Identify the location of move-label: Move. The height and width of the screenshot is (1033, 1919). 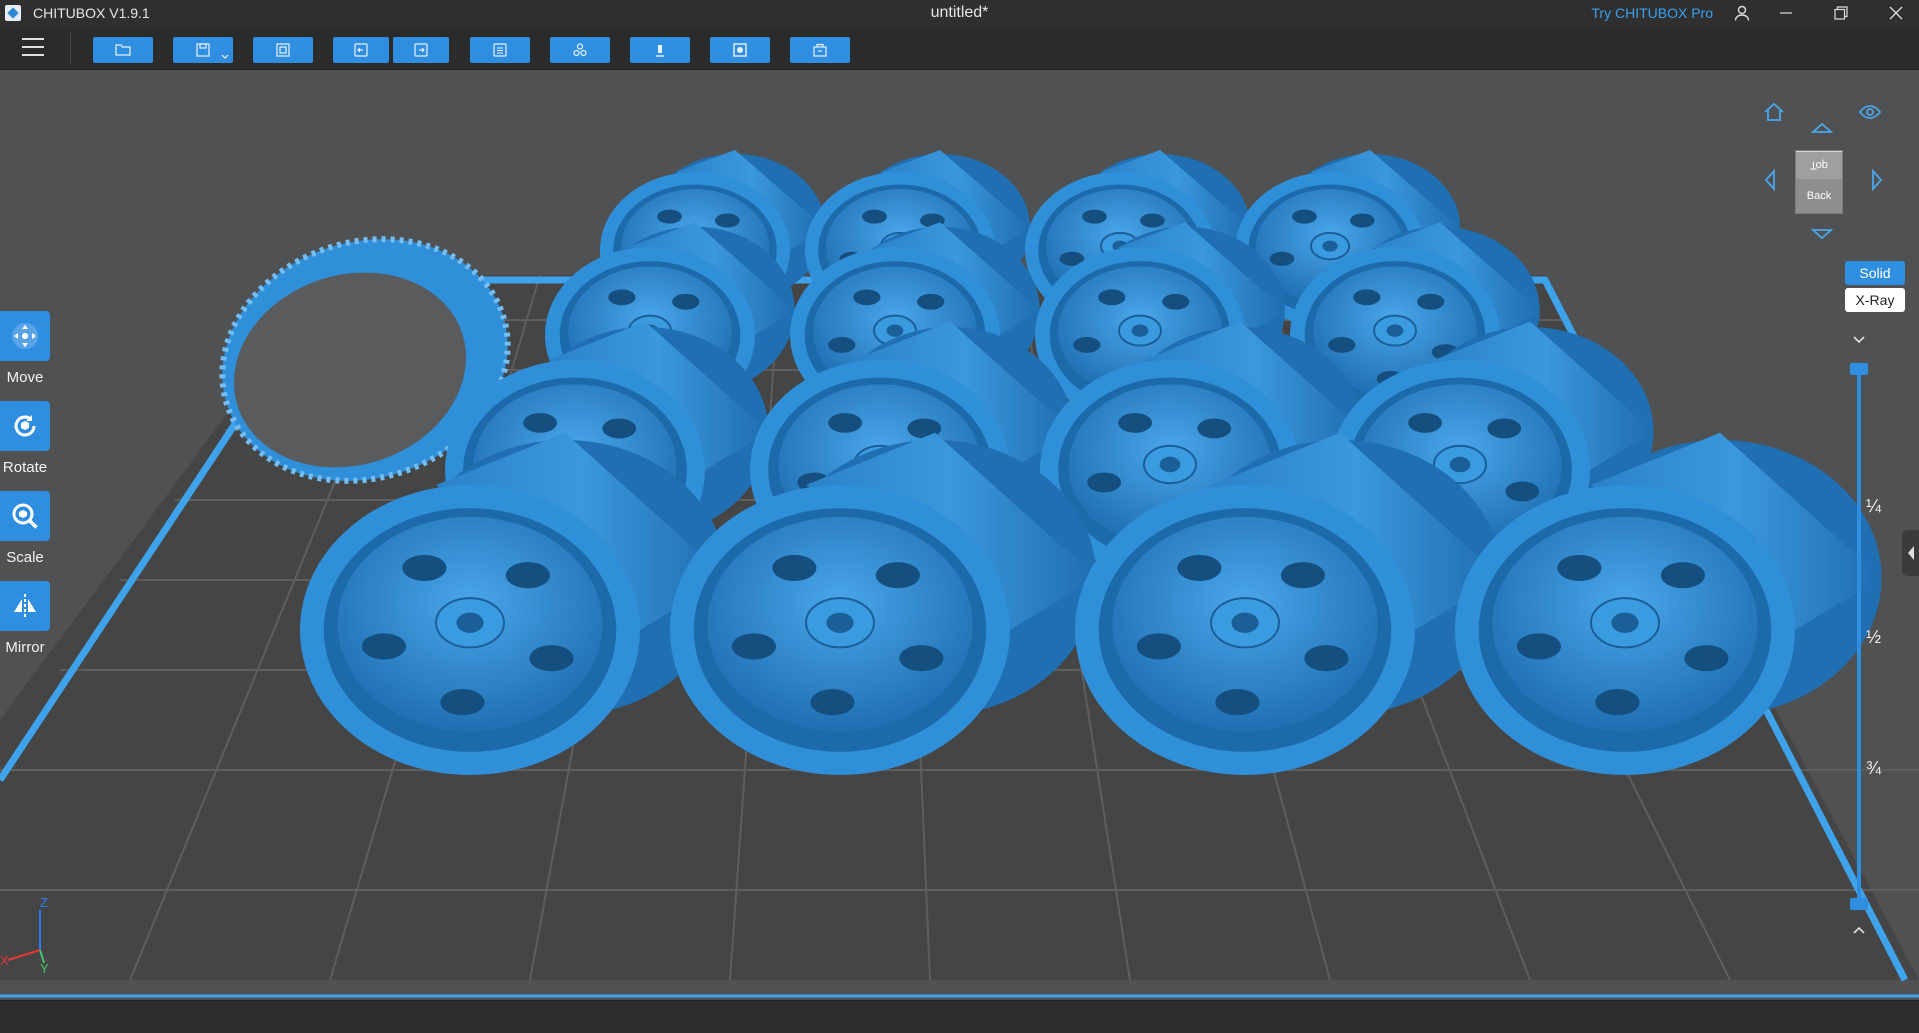
(25, 377).